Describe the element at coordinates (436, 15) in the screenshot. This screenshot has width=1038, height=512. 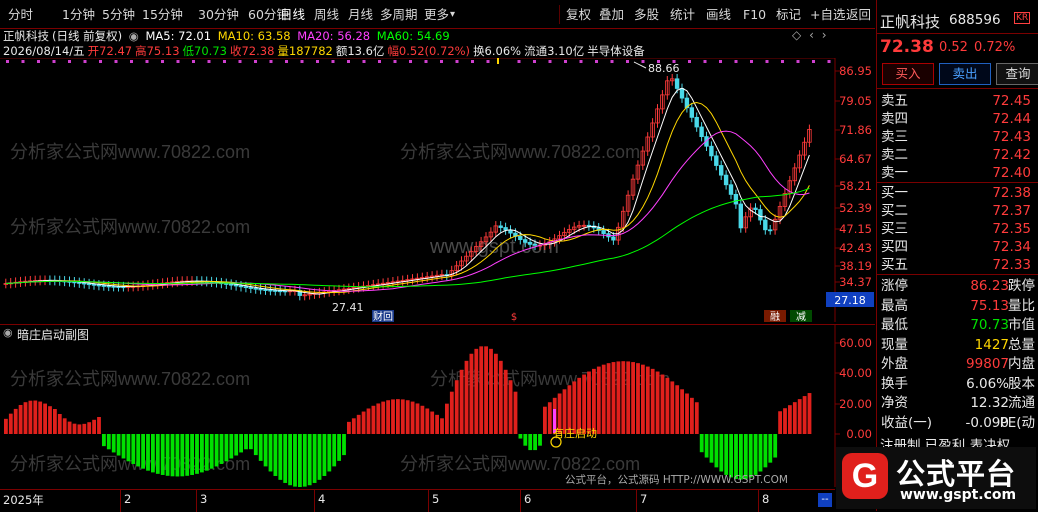
I see `period-tab-10: 更多` at that location.